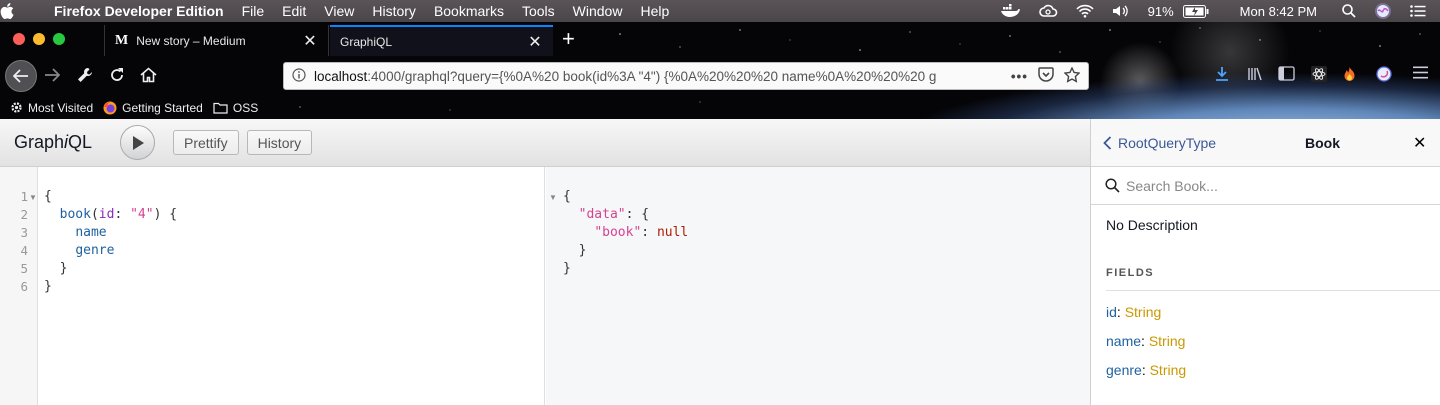 Image resolution: width=1440 pixels, height=405 pixels. Describe the element at coordinates (19, 39) in the screenshot. I see `close-window-button` at that location.